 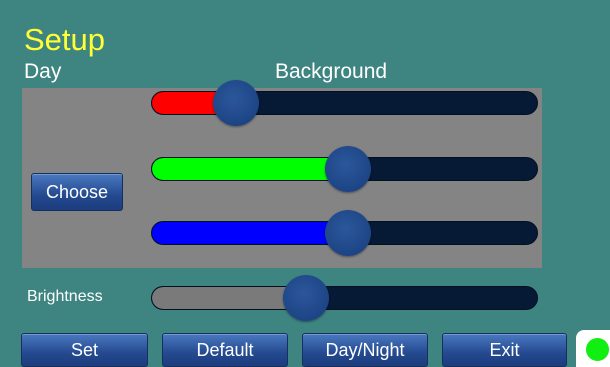 I want to click on green-slider-fill, so click(x=250, y=169).